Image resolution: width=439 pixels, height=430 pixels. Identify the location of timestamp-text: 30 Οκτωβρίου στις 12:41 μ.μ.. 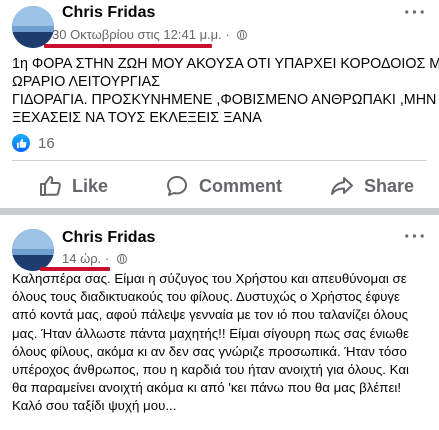
(137, 34).